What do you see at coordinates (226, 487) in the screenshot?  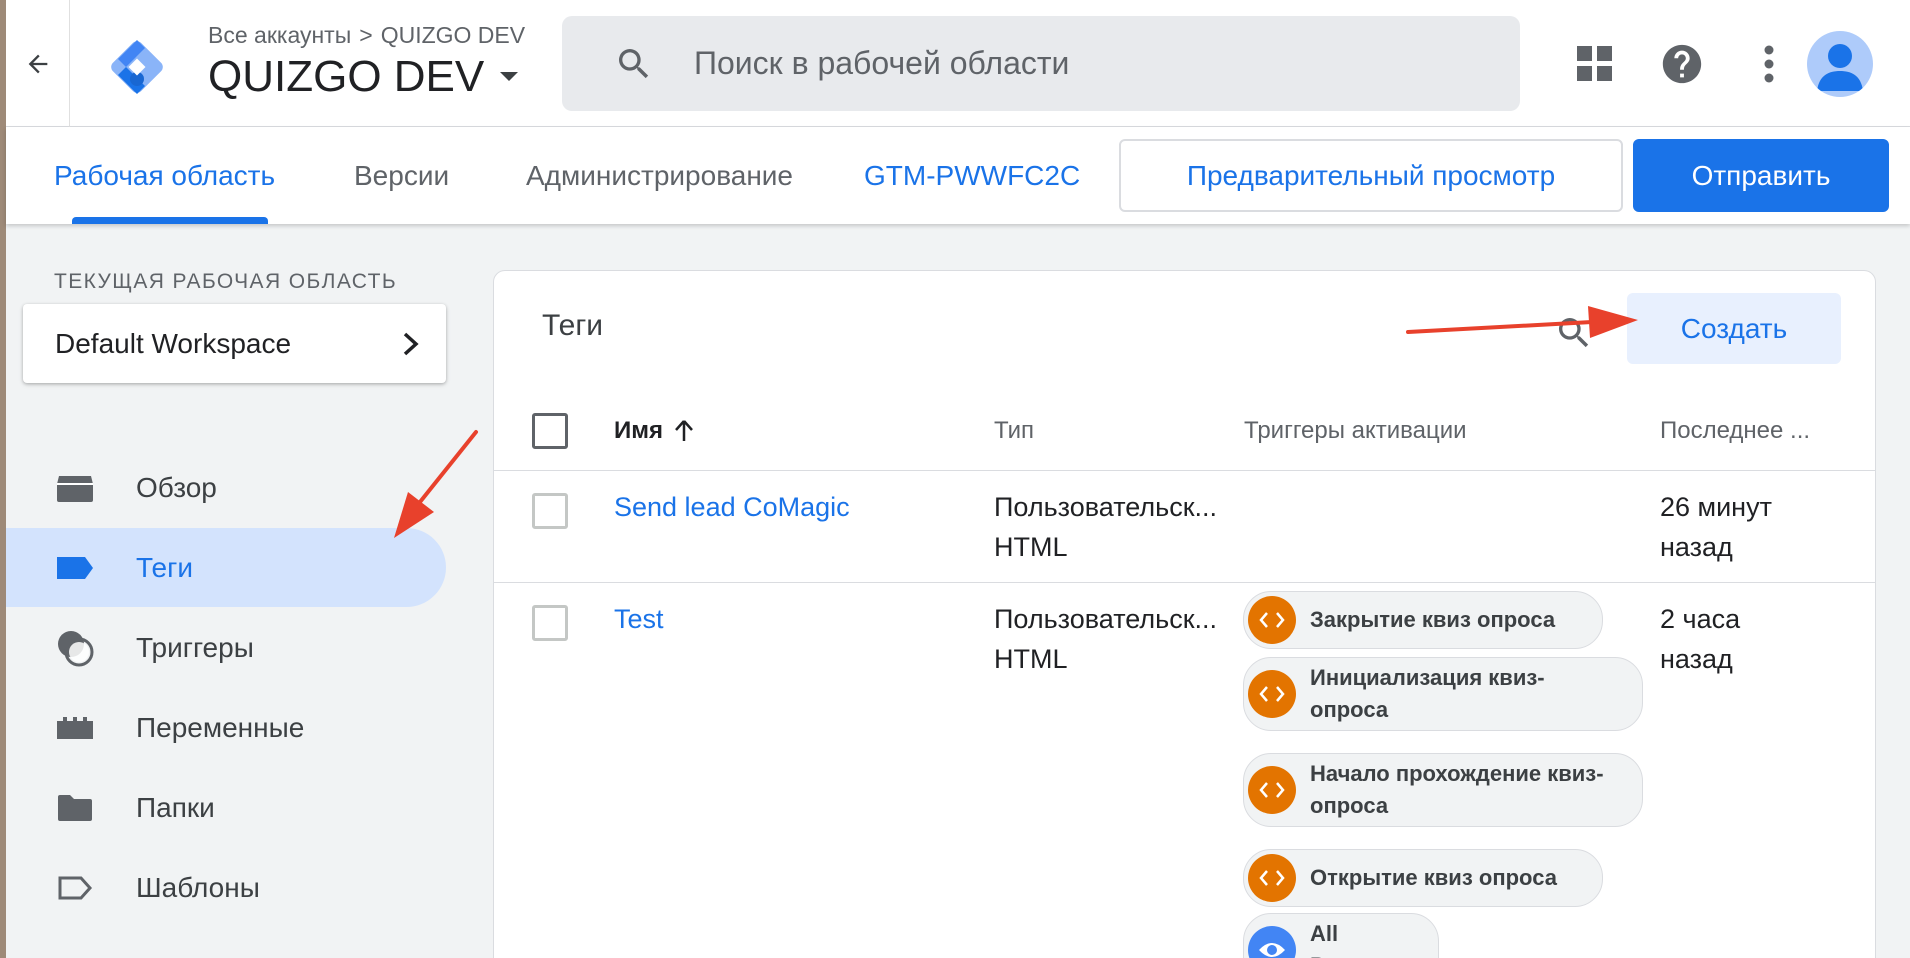 I see `sidebar-item-overview: Обзор` at bounding box center [226, 487].